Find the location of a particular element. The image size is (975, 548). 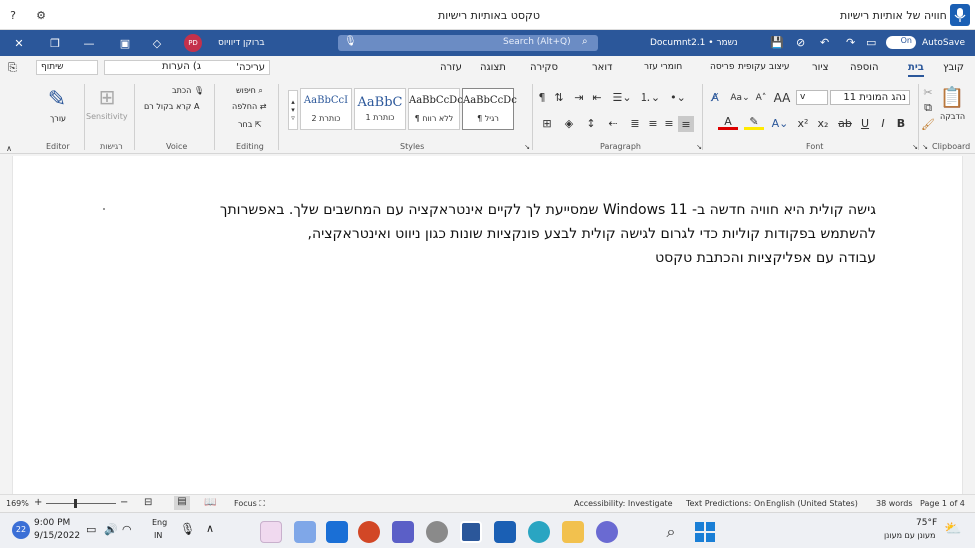

notification-badge: 22 is located at coordinates (21, 530).